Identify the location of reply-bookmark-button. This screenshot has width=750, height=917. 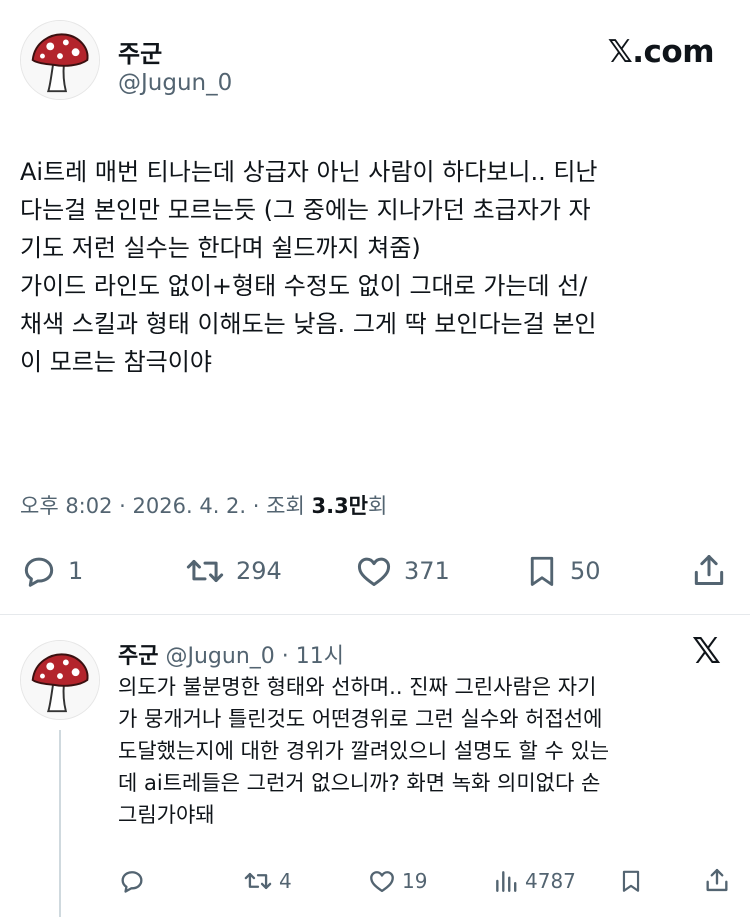
(634, 881).